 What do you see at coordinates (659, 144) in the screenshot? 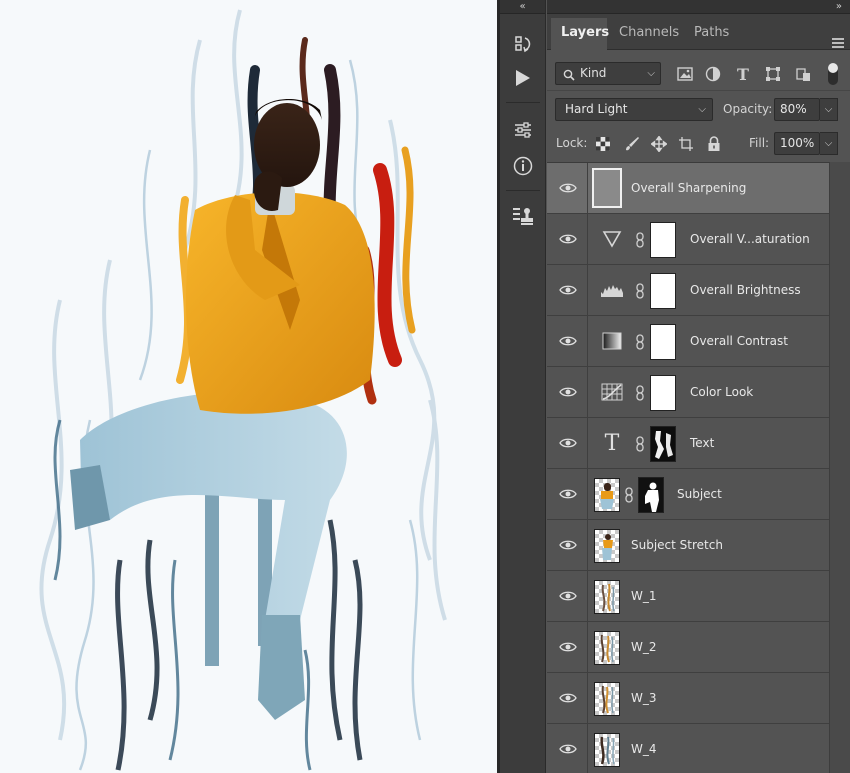
I see `lock-position-move-icon` at bounding box center [659, 144].